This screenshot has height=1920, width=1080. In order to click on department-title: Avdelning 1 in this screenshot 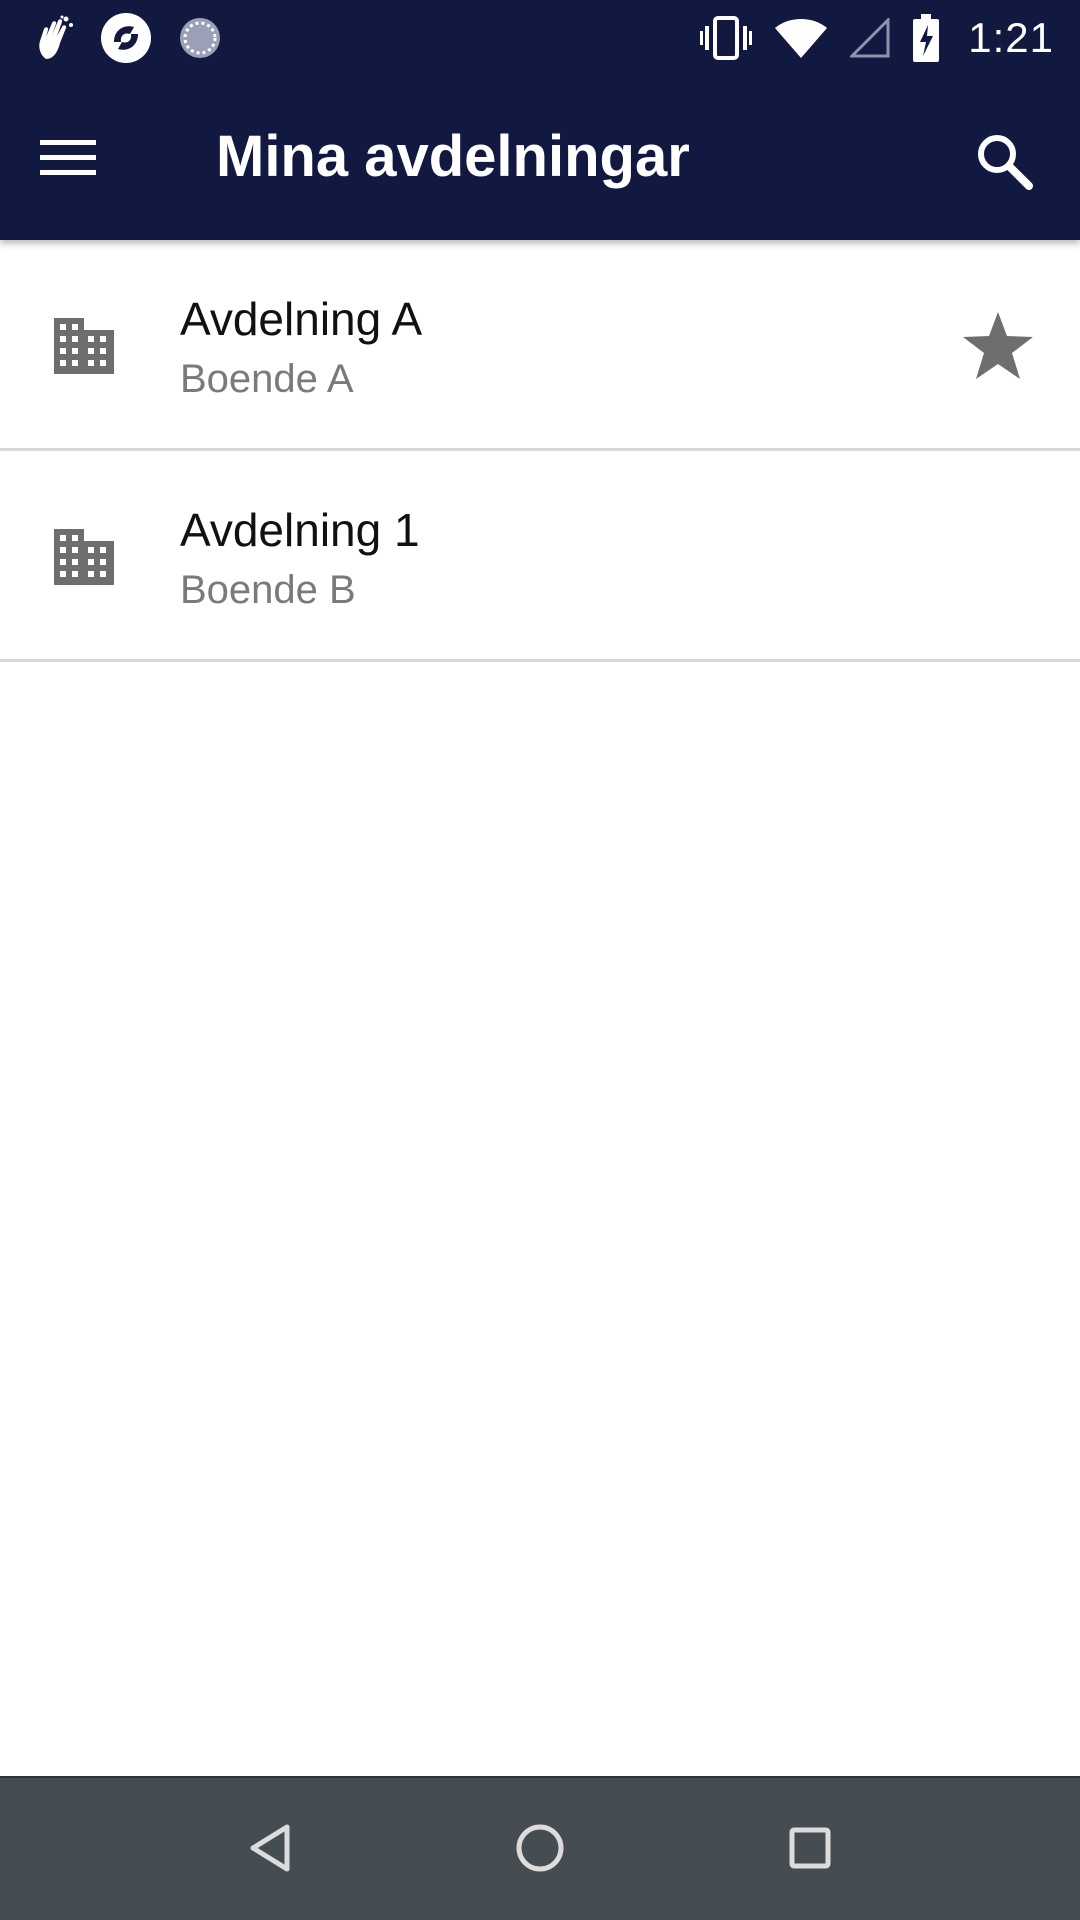, I will do `click(300, 530)`.